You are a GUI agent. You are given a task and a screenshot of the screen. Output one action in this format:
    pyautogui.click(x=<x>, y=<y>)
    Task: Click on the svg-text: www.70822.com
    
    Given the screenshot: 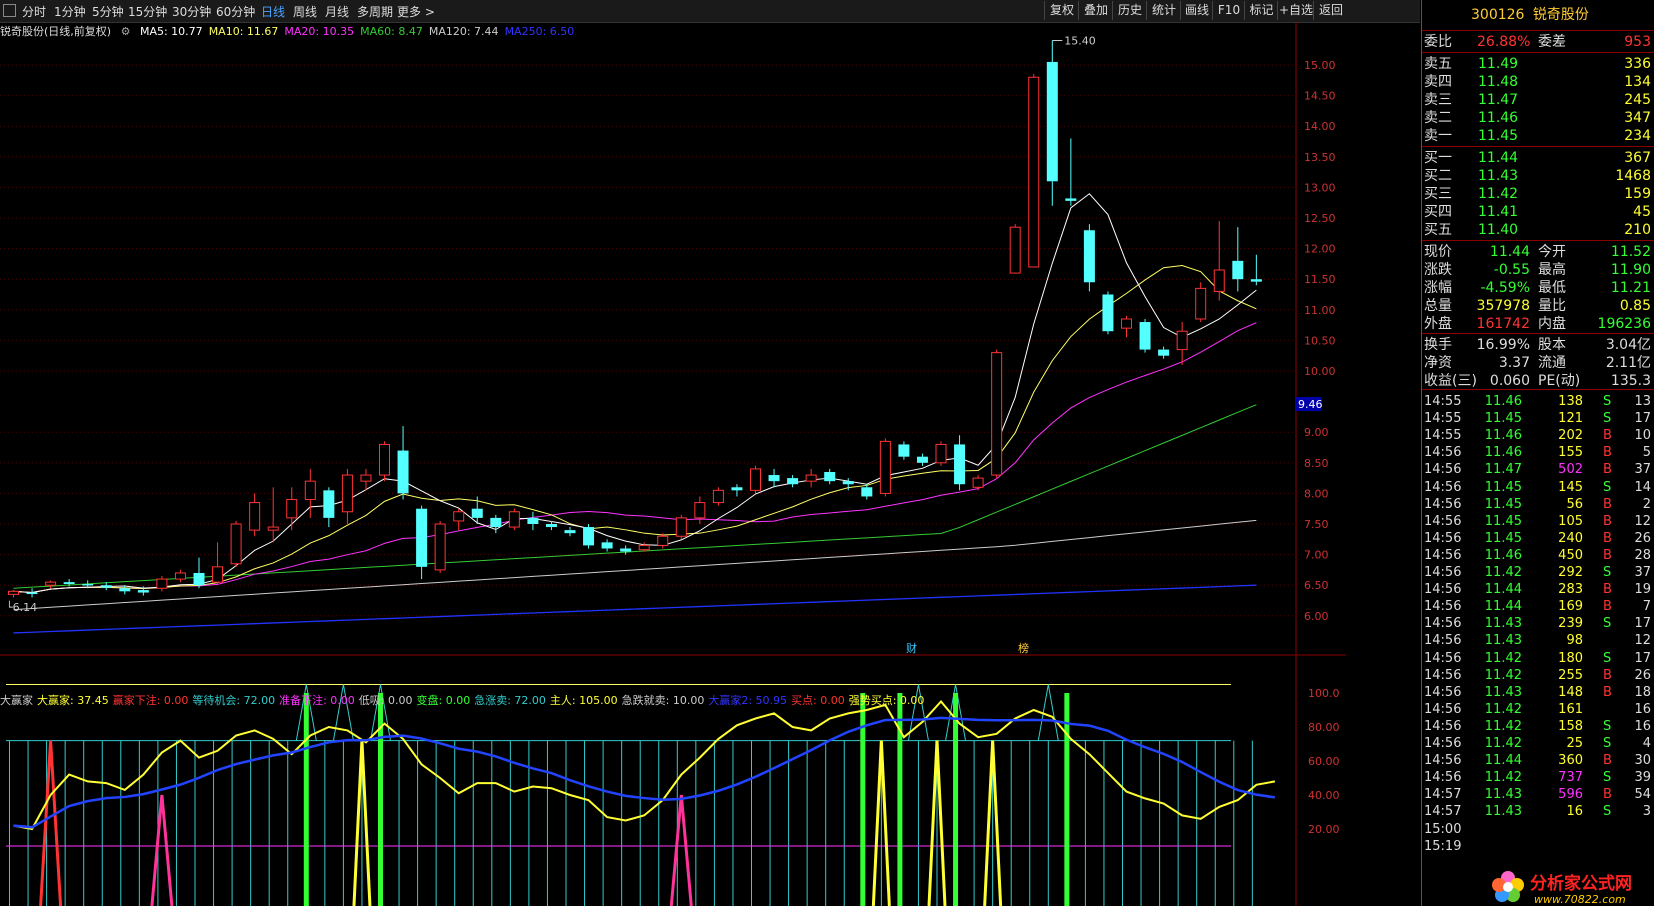 What is the action you would take?
    pyautogui.click(x=1580, y=899)
    